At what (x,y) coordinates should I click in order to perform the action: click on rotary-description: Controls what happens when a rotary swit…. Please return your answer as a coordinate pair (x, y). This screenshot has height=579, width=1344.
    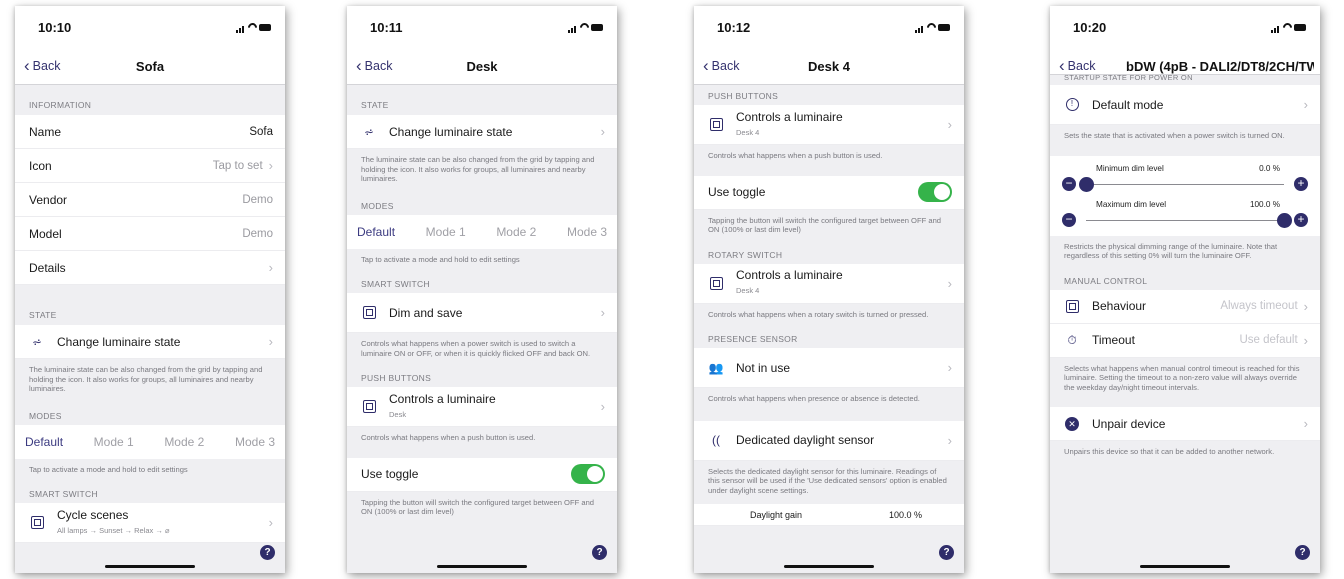
    Looking at the image, I should click on (818, 314).